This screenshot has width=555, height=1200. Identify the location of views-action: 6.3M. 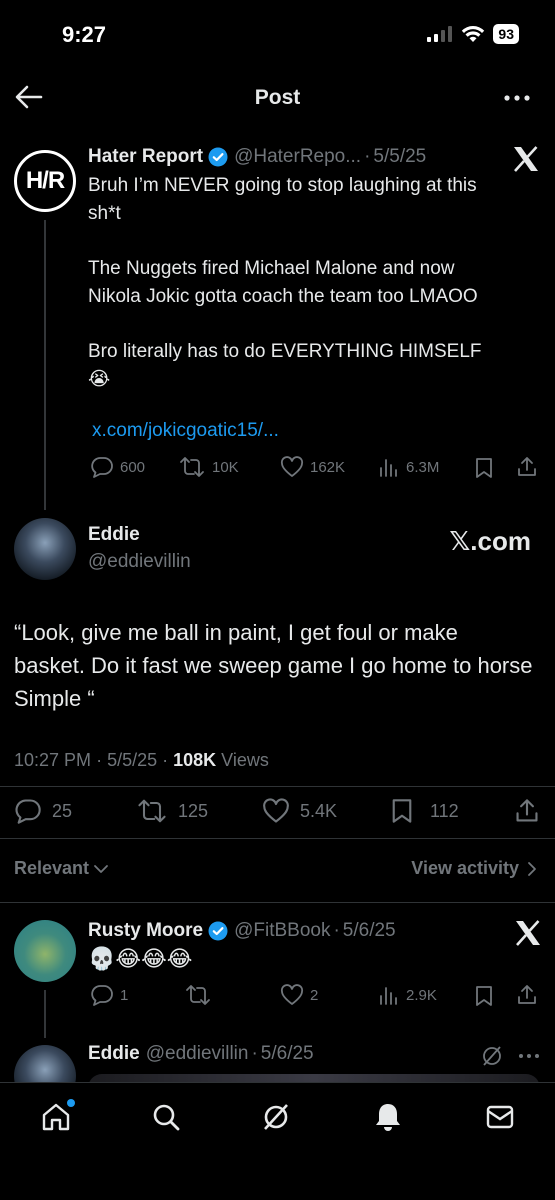
(408, 467).